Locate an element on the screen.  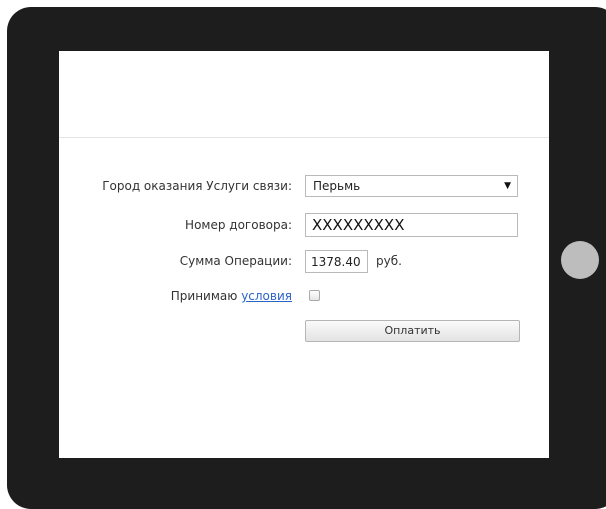
amount-label: Сумма Операции: is located at coordinates (235, 261).